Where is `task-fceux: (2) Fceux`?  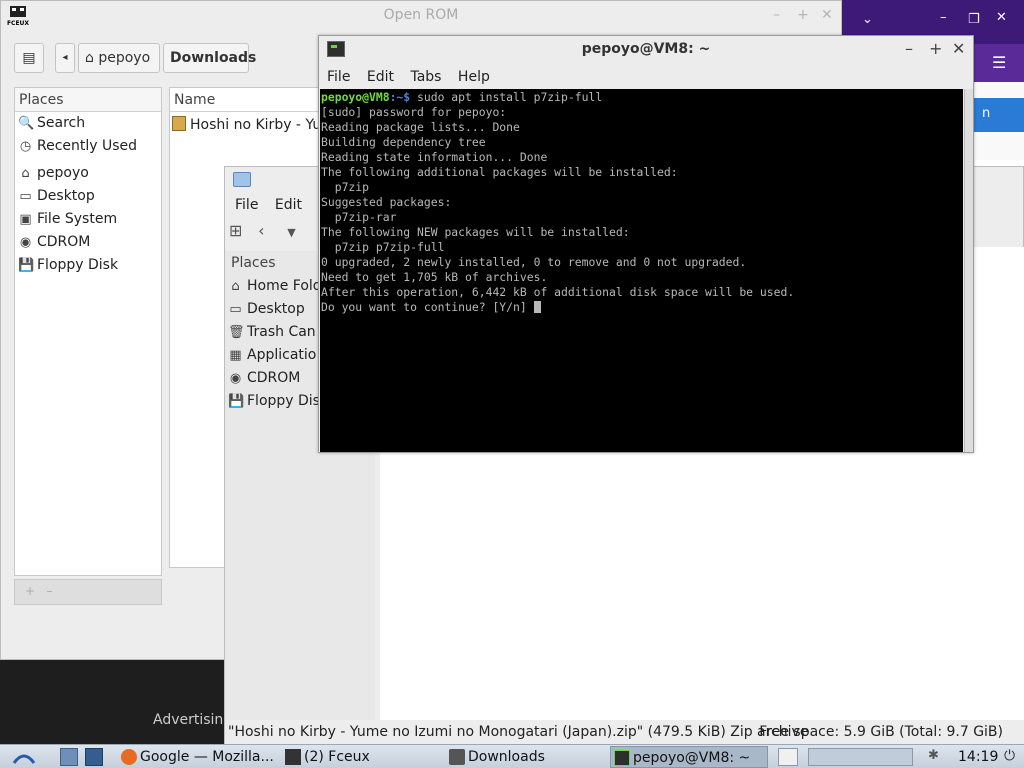
task-fceux: (2) Fceux is located at coordinates (363, 757).